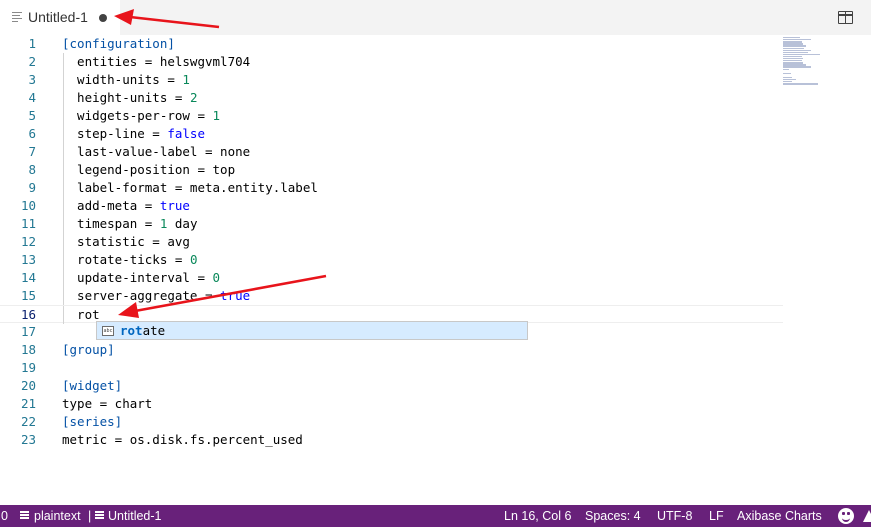 The width and height of the screenshot is (871, 527). Describe the element at coordinates (391, 116) in the screenshot. I see `code-line: 5 widgets-per-row = 1` at that location.